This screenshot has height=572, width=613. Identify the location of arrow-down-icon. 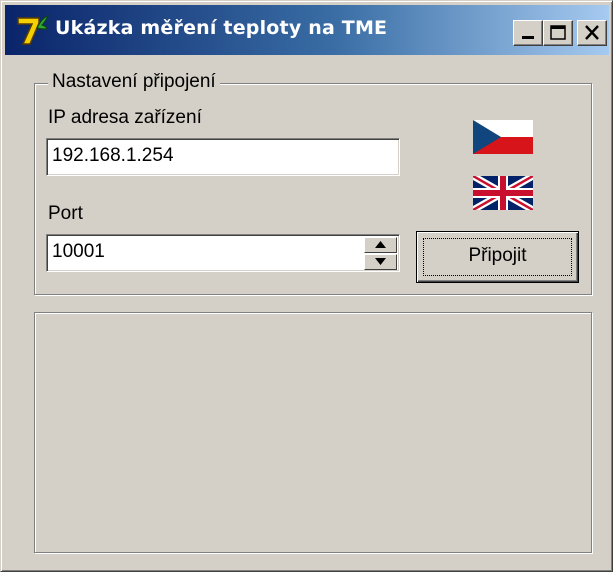
(380, 261).